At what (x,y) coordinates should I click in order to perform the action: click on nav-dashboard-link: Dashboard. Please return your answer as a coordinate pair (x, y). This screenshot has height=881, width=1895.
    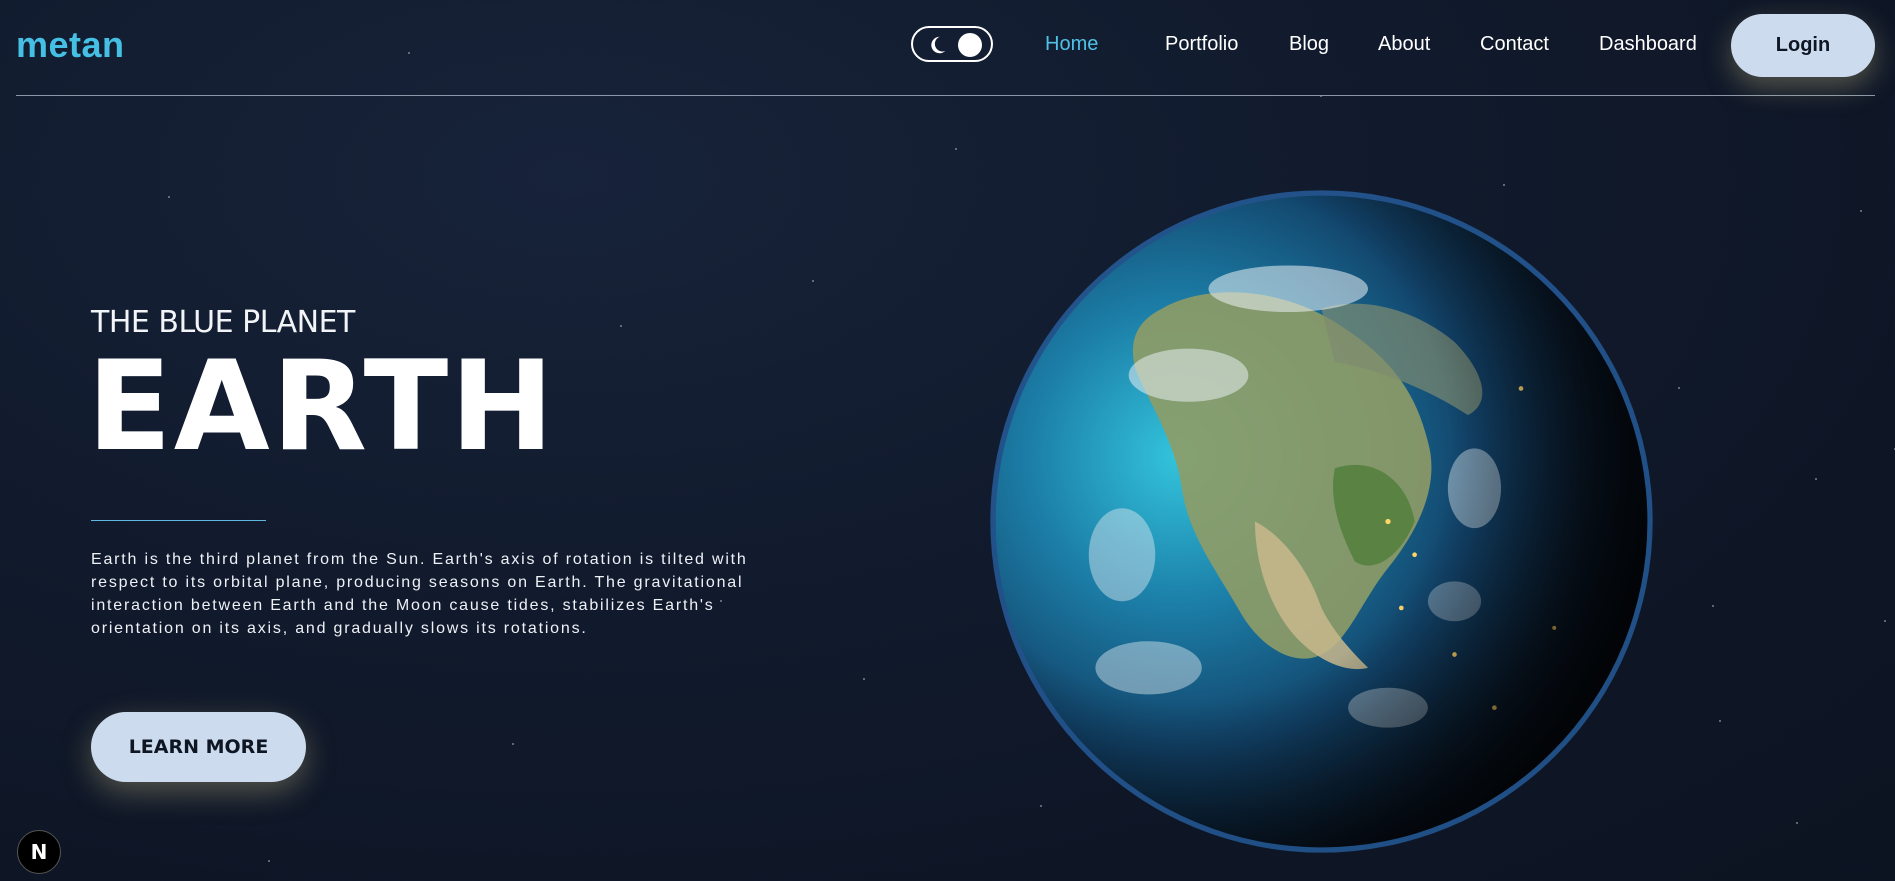
    Looking at the image, I should click on (1648, 44).